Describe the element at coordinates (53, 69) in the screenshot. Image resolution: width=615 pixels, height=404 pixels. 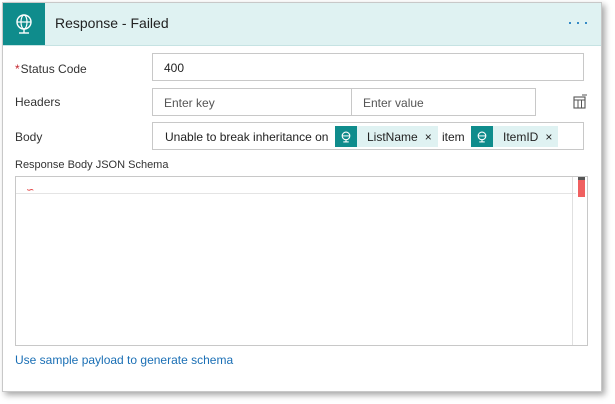
I see `status-code-label-text: Status Code` at that location.